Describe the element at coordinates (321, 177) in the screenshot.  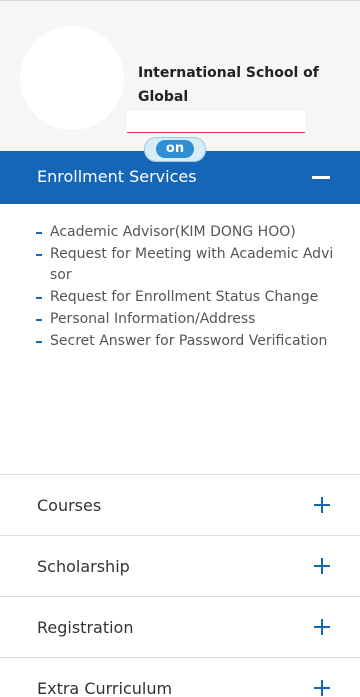
I see `collapse-minus-icon` at that location.